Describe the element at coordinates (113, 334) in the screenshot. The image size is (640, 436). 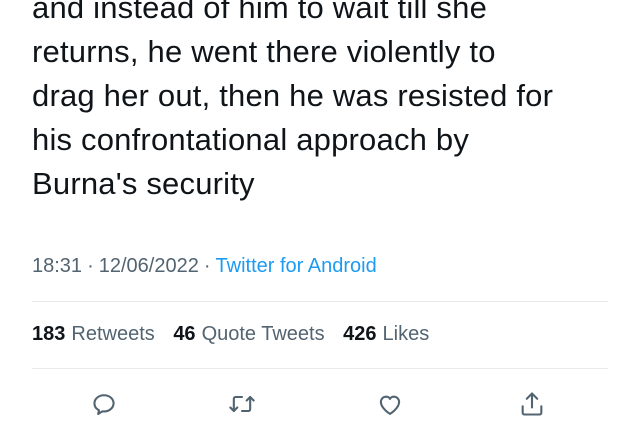
I see `retweets-label: Retweets` at that location.